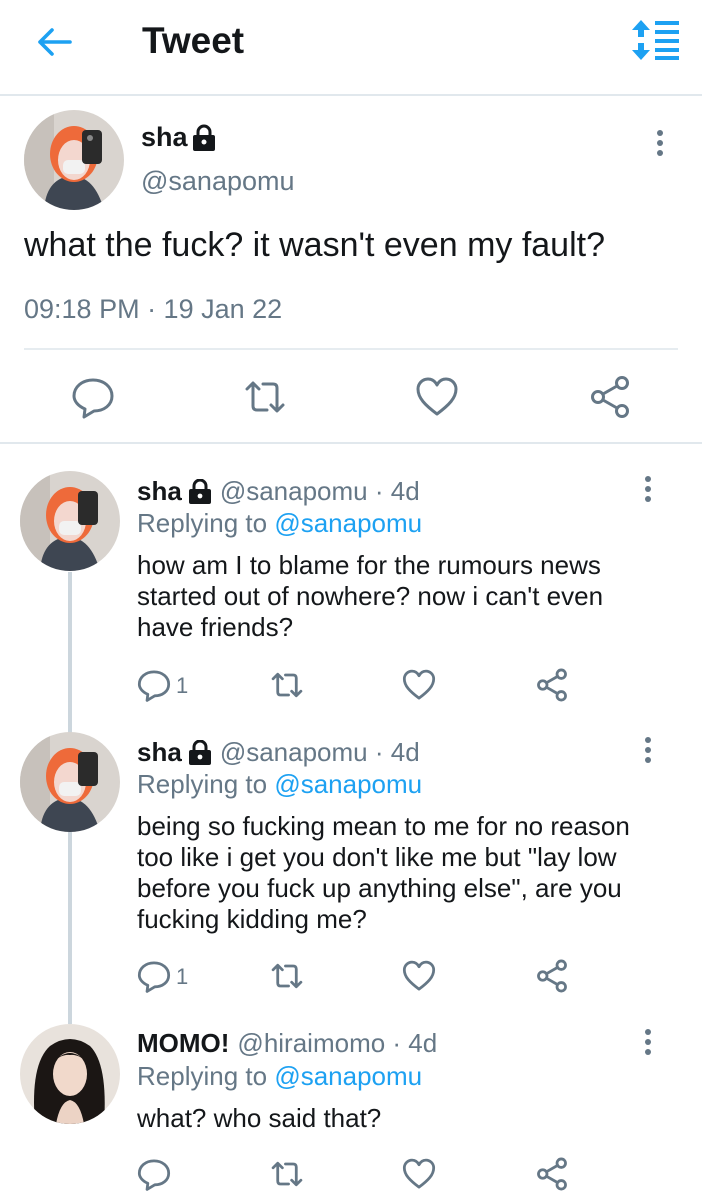 Image resolution: width=702 pixels, height=1200 pixels. What do you see at coordinates (54, 42) in the screenshot?
I see `arrow-left-icon` at bounding box center [54, 42].